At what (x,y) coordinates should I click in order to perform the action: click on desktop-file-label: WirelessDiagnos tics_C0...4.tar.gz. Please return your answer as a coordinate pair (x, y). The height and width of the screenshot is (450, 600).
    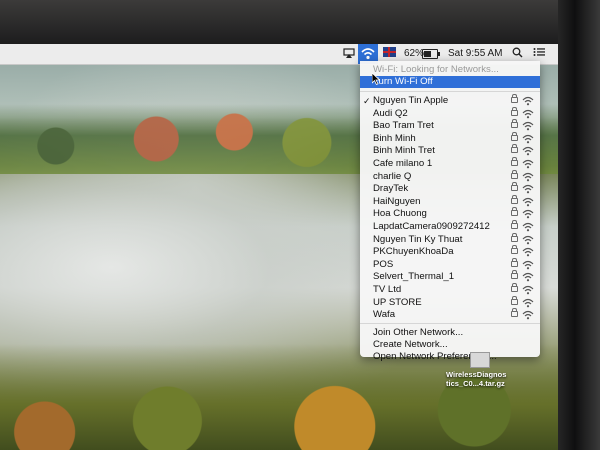
    Looking at the image, I should click on (486, 379).